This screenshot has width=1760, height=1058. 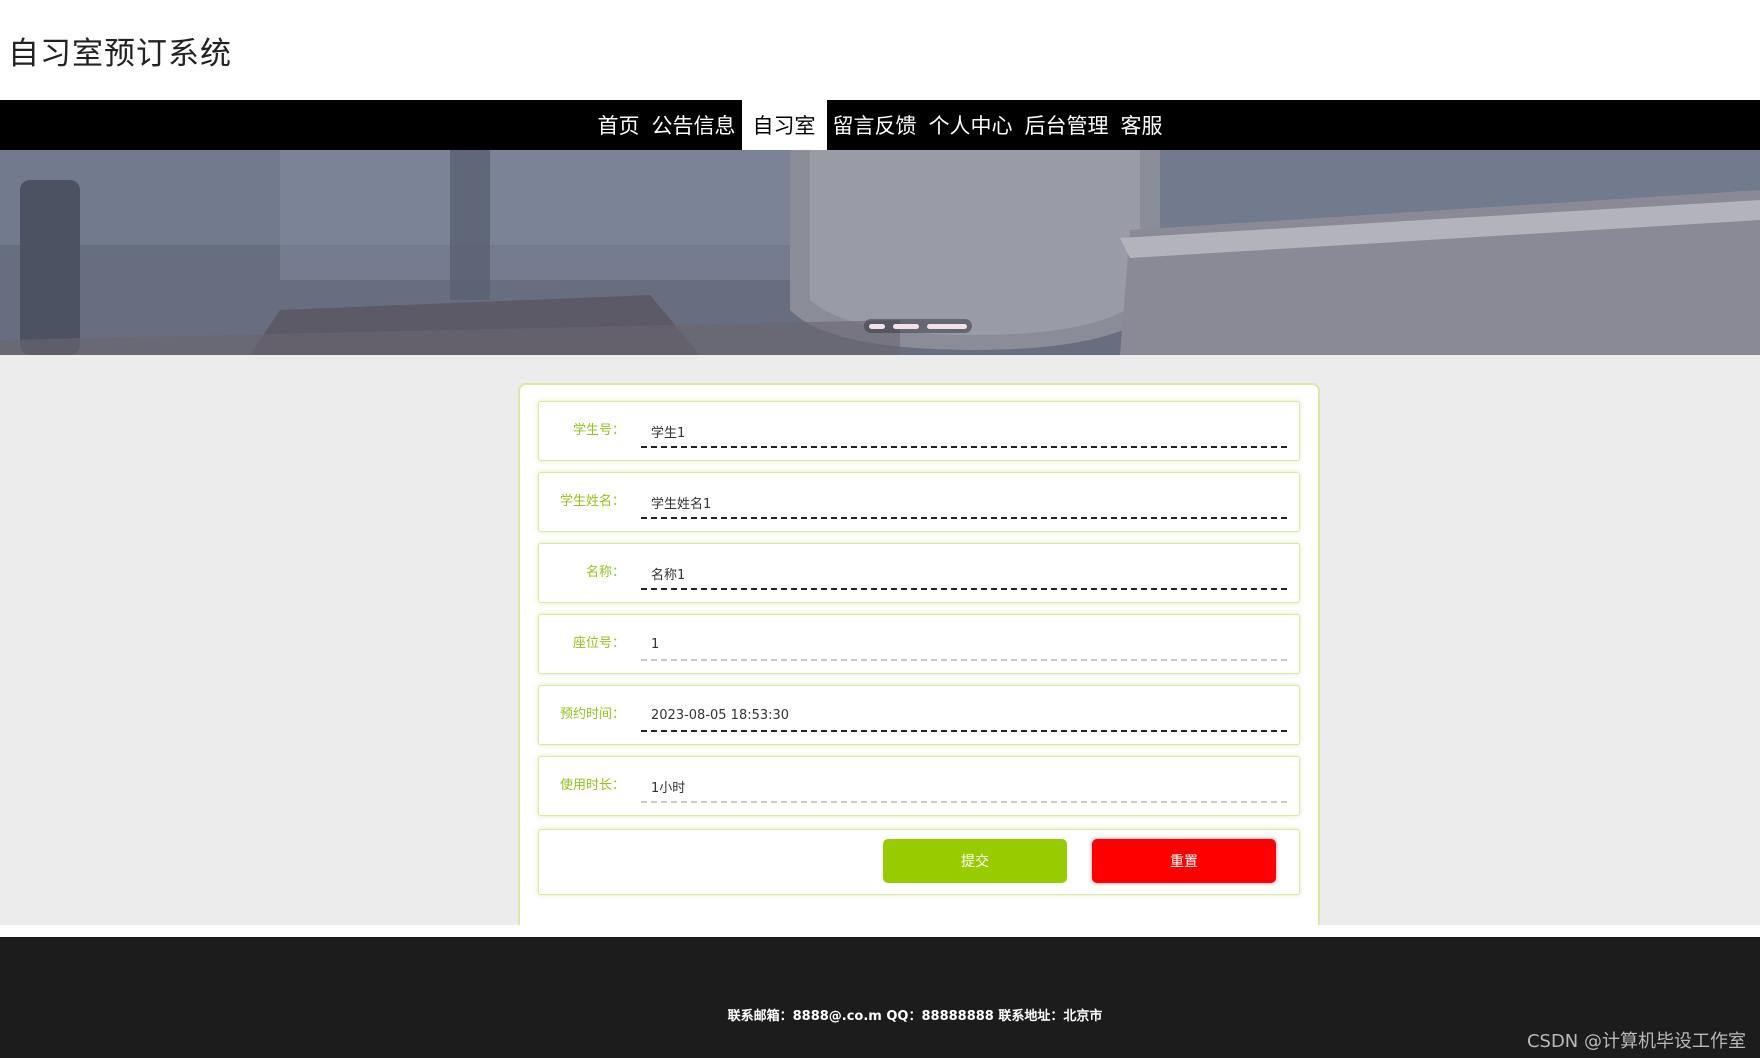 What do you see at coordinates (592, 714) in the screenshot?
I see `reservation-time-label: 预约时间：` at bounding box center [592, 714].